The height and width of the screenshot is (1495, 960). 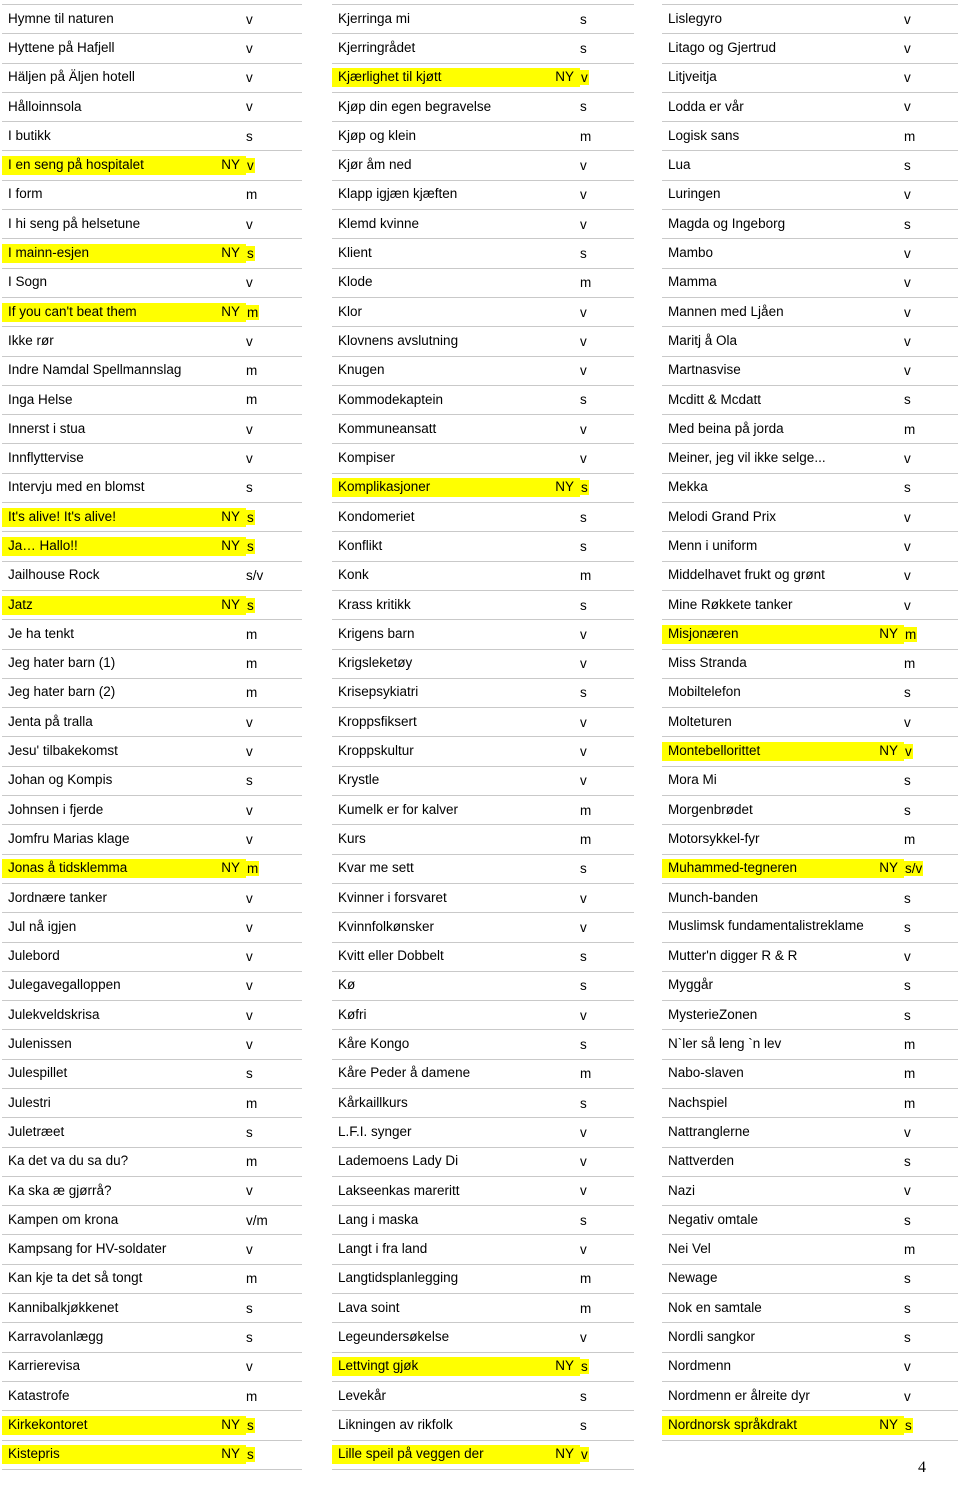 I want to click on song-title-cell: Kannibalkjøkkenet, so click(x=124, y=1308).